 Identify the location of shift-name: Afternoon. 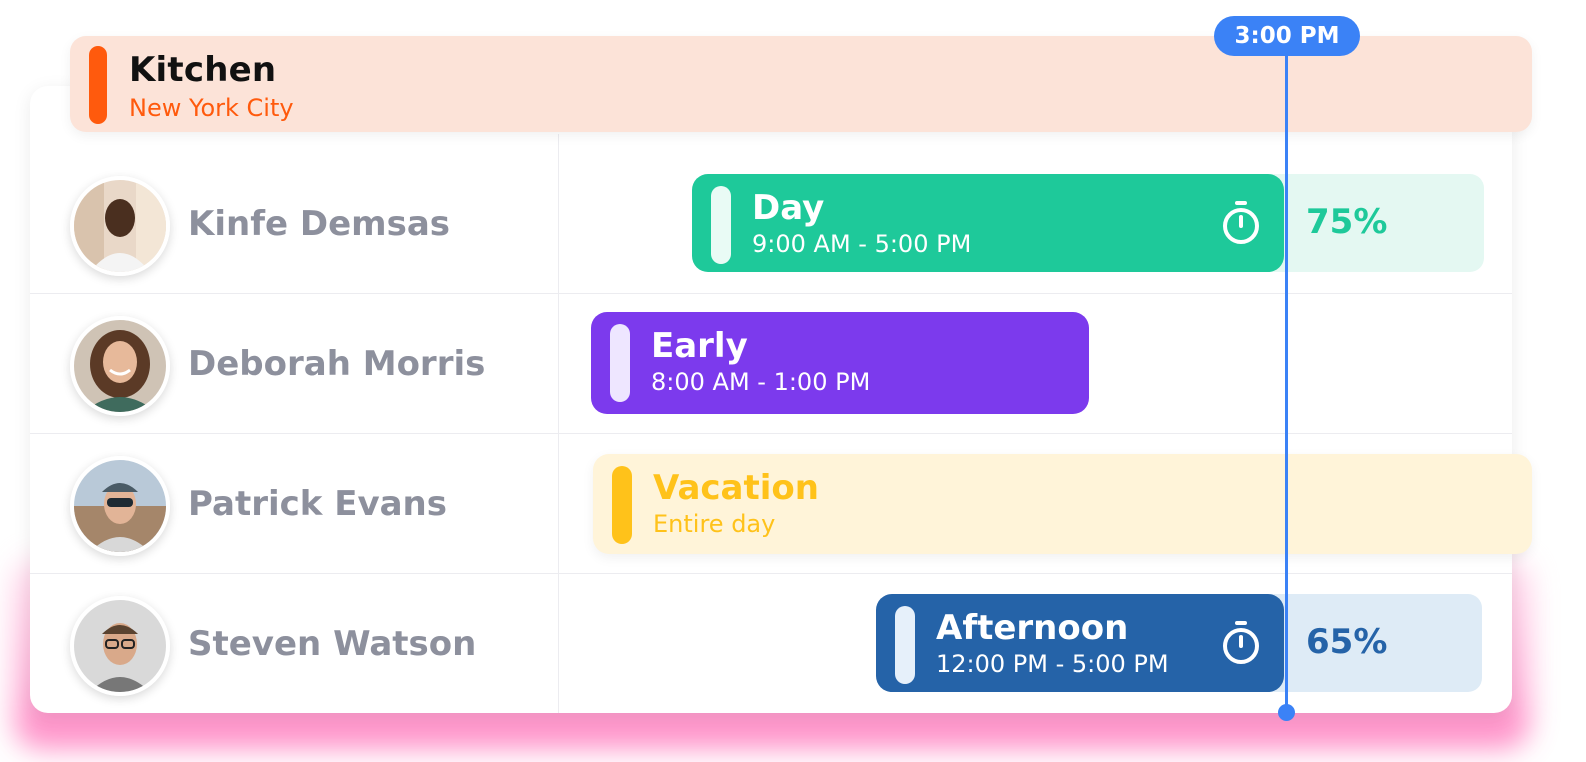
(1032, 628).